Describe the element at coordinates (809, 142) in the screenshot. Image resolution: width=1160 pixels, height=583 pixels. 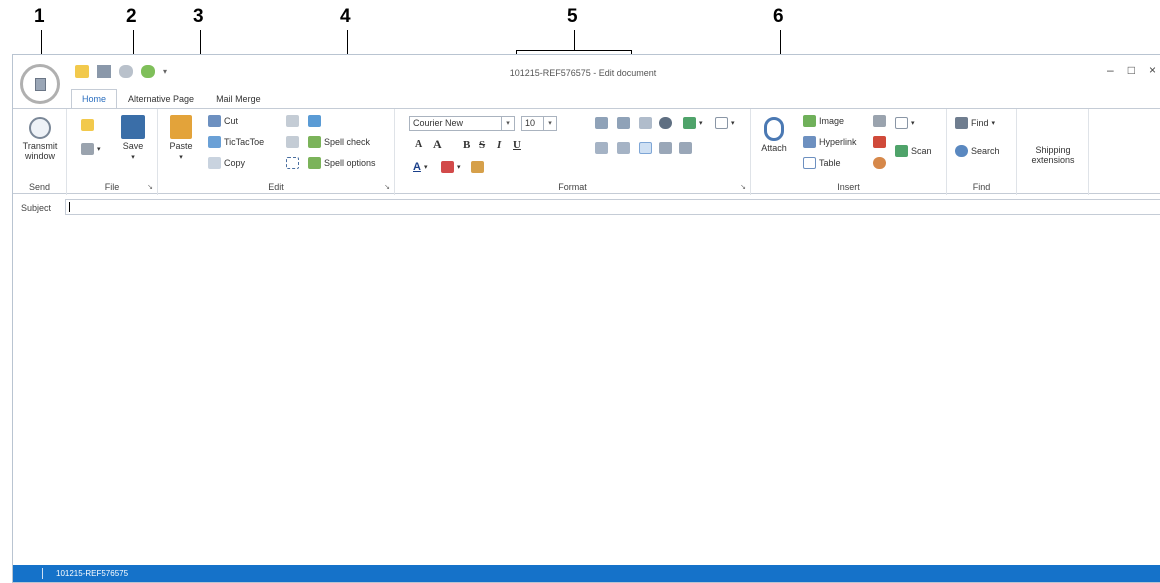
I see `link-icon` at that location.